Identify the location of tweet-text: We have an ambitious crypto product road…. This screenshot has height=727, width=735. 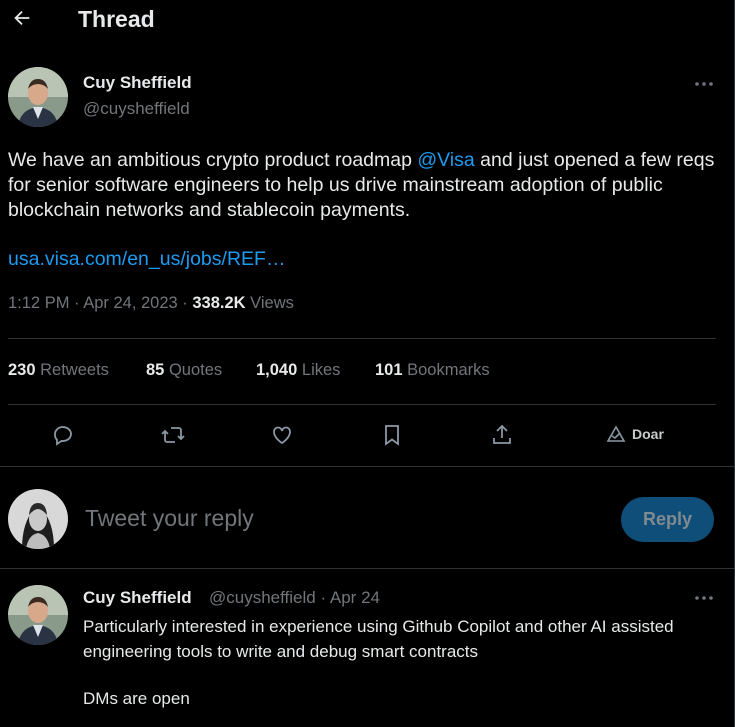
(364, 185).